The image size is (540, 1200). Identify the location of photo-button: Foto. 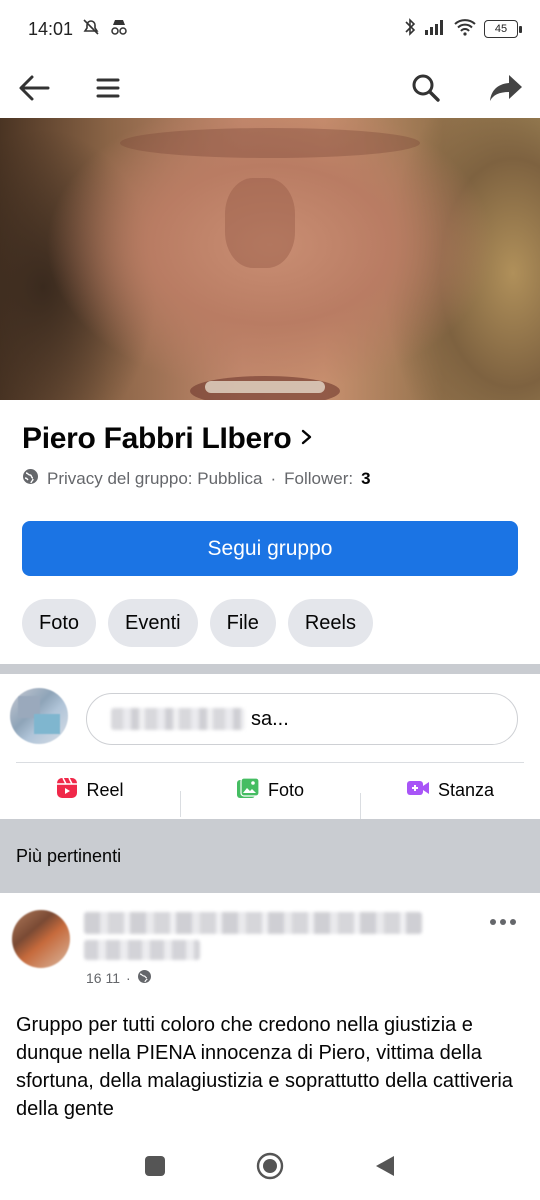
(270, 796).